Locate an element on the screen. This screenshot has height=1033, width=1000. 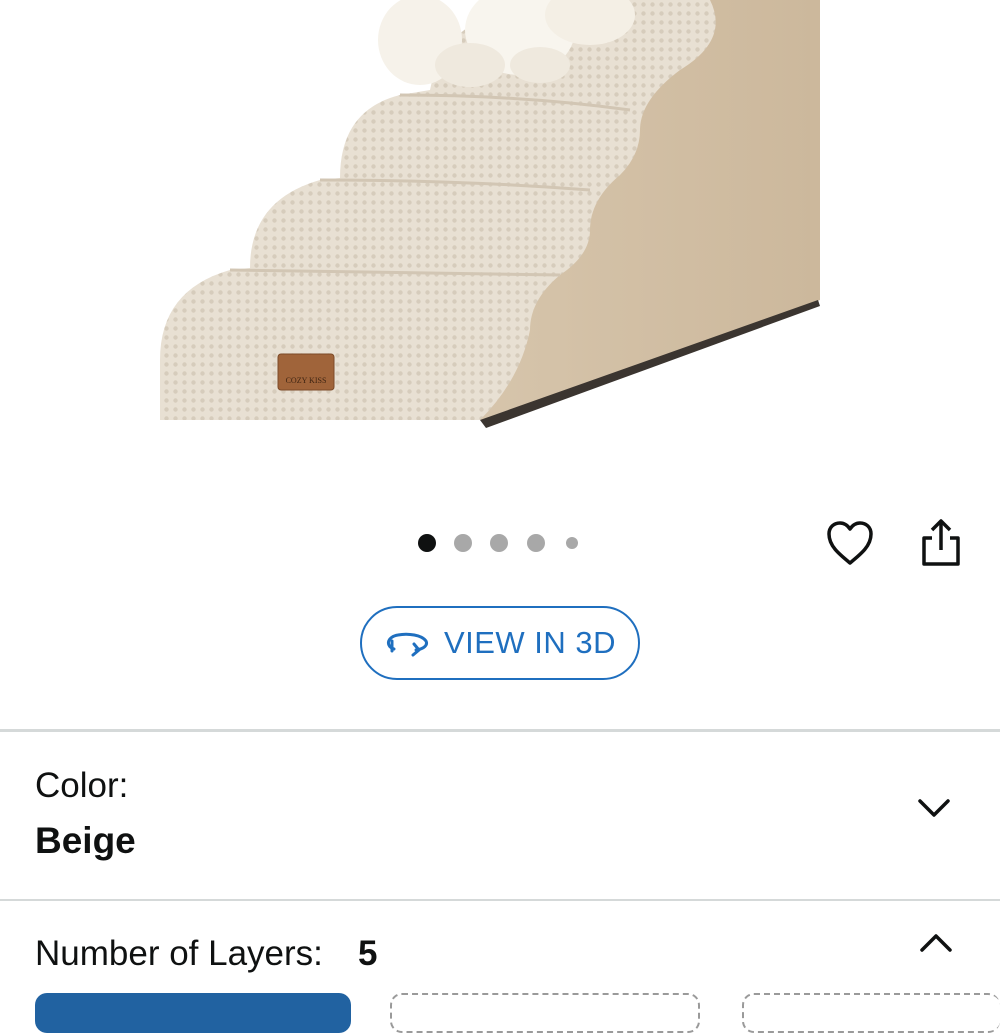
color-label: Color: is located at coordinates (82, 785).